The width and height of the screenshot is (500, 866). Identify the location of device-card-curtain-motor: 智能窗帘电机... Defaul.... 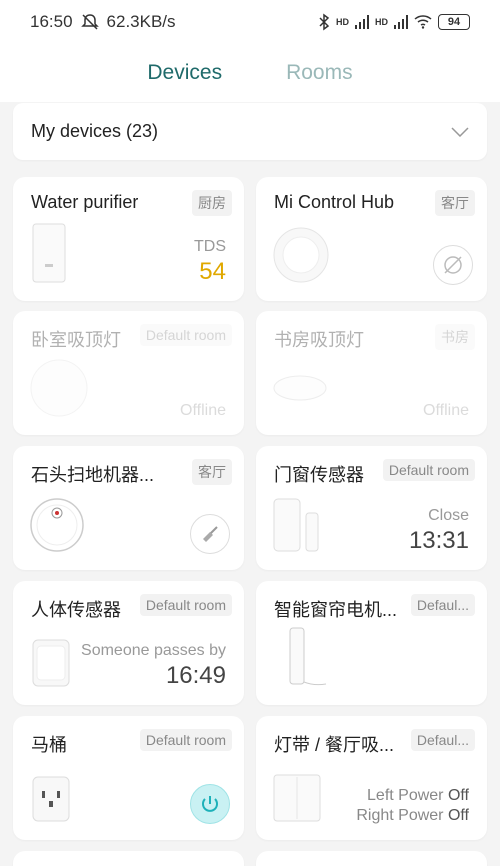
(371, 643).